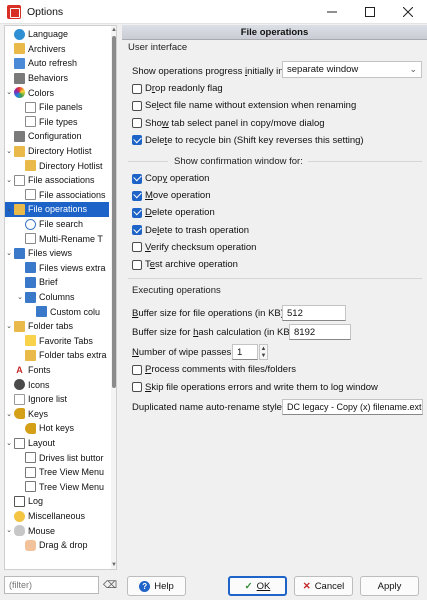 Image resolution: width=427 pixels, height=600 pixels. Describe the element at coordinates (221, 369) in the screenshot. I see `checkbox-label: Process comments with files/folders` at that location.